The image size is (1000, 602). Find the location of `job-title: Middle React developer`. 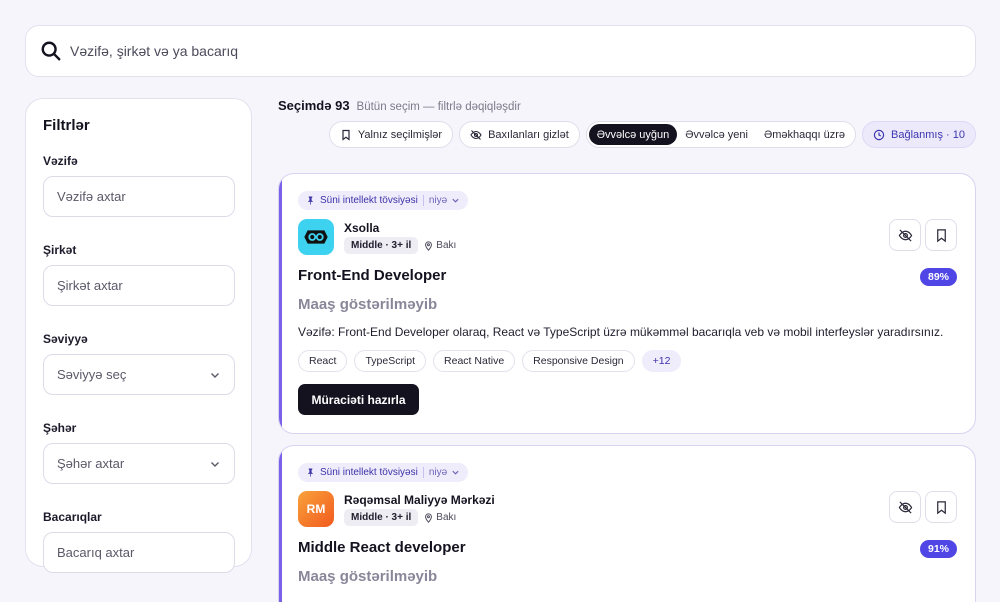

job-title: Middle React developer is located at coordinates (382, 547).